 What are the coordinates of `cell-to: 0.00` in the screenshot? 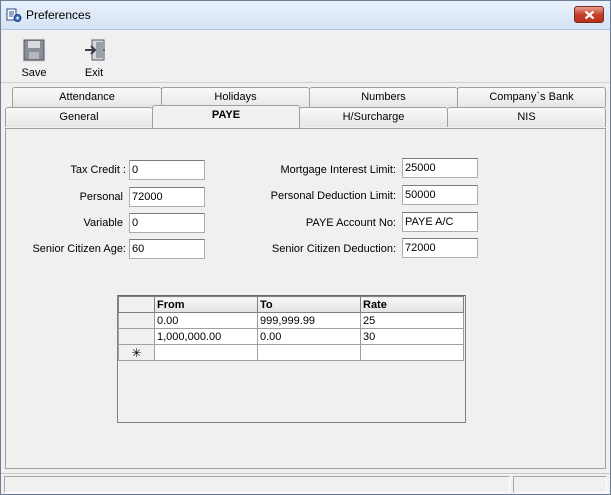 It's located at (309, 336).